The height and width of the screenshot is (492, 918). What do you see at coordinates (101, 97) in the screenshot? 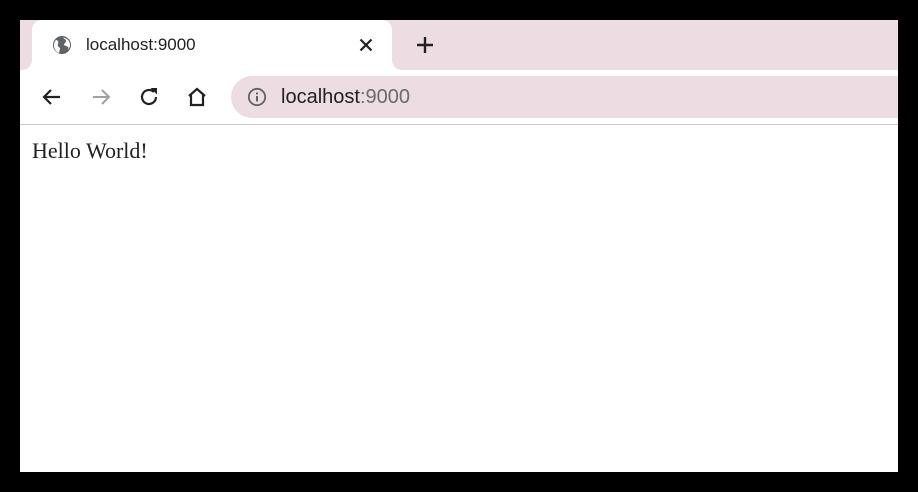
I see `arrow-right-icon` at bounding box center [101, 97].